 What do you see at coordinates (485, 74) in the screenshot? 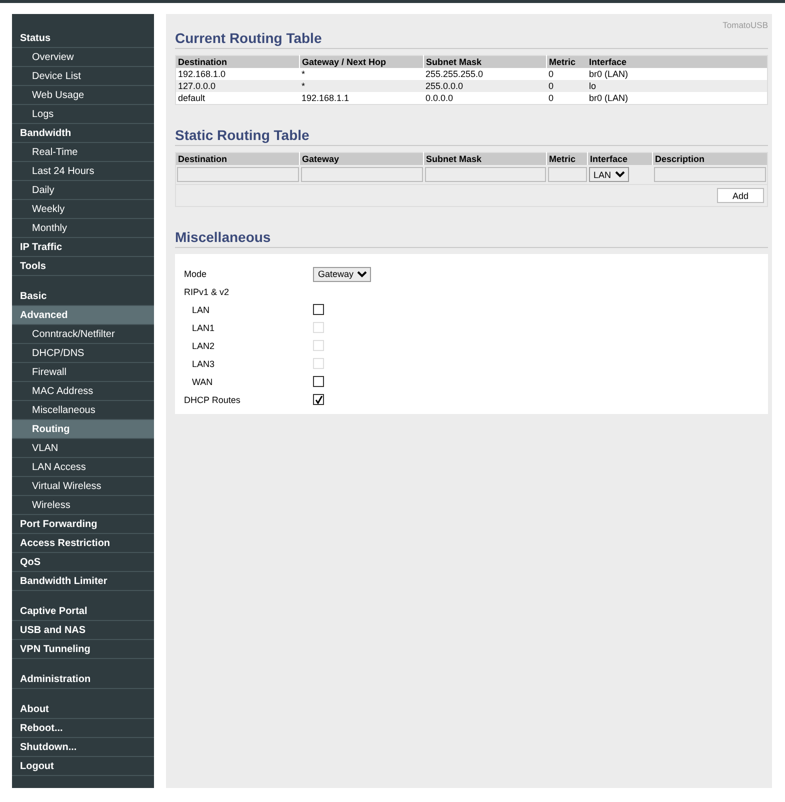
I see `table-cell: 255.255.255.0` at bounding box center [485, 74].